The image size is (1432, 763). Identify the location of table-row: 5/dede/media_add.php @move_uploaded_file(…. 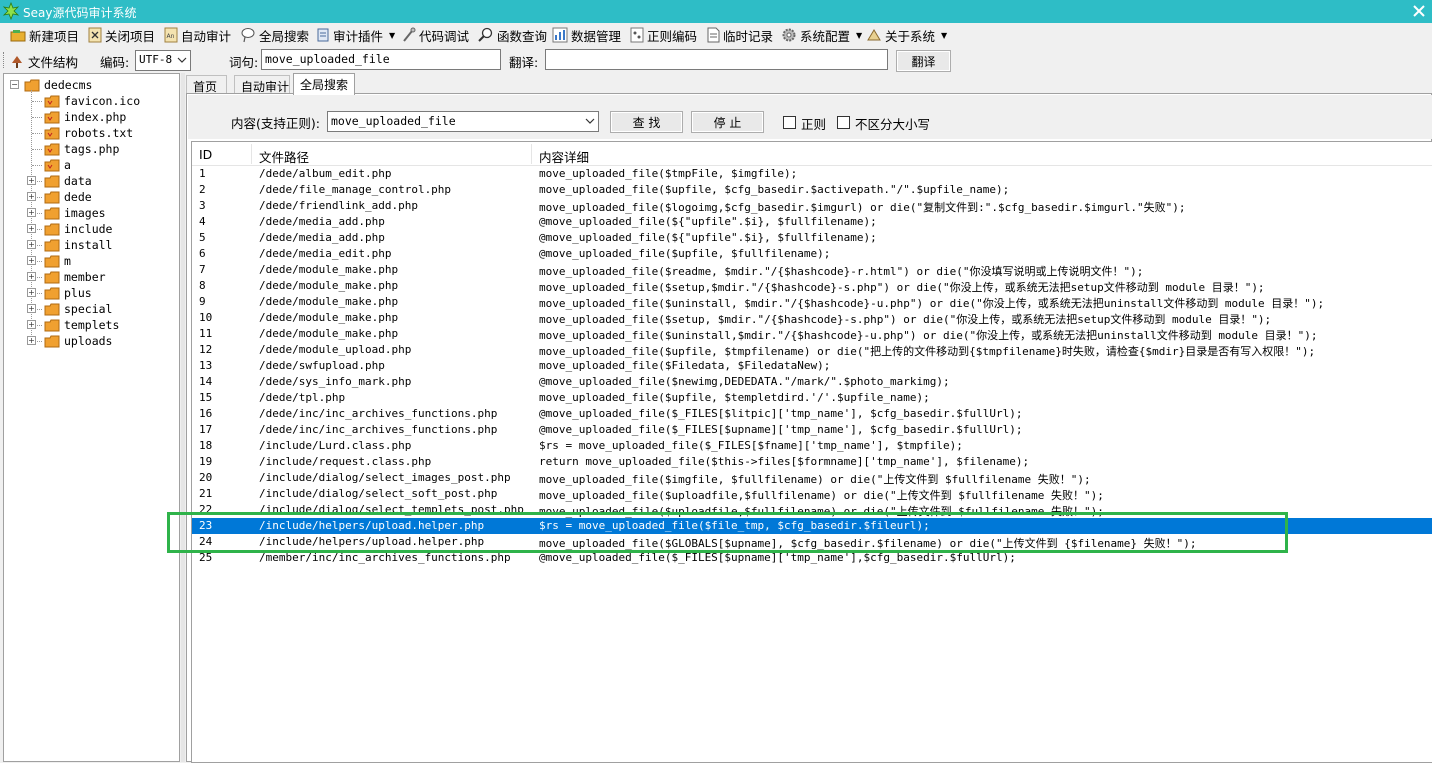
(812, 238).